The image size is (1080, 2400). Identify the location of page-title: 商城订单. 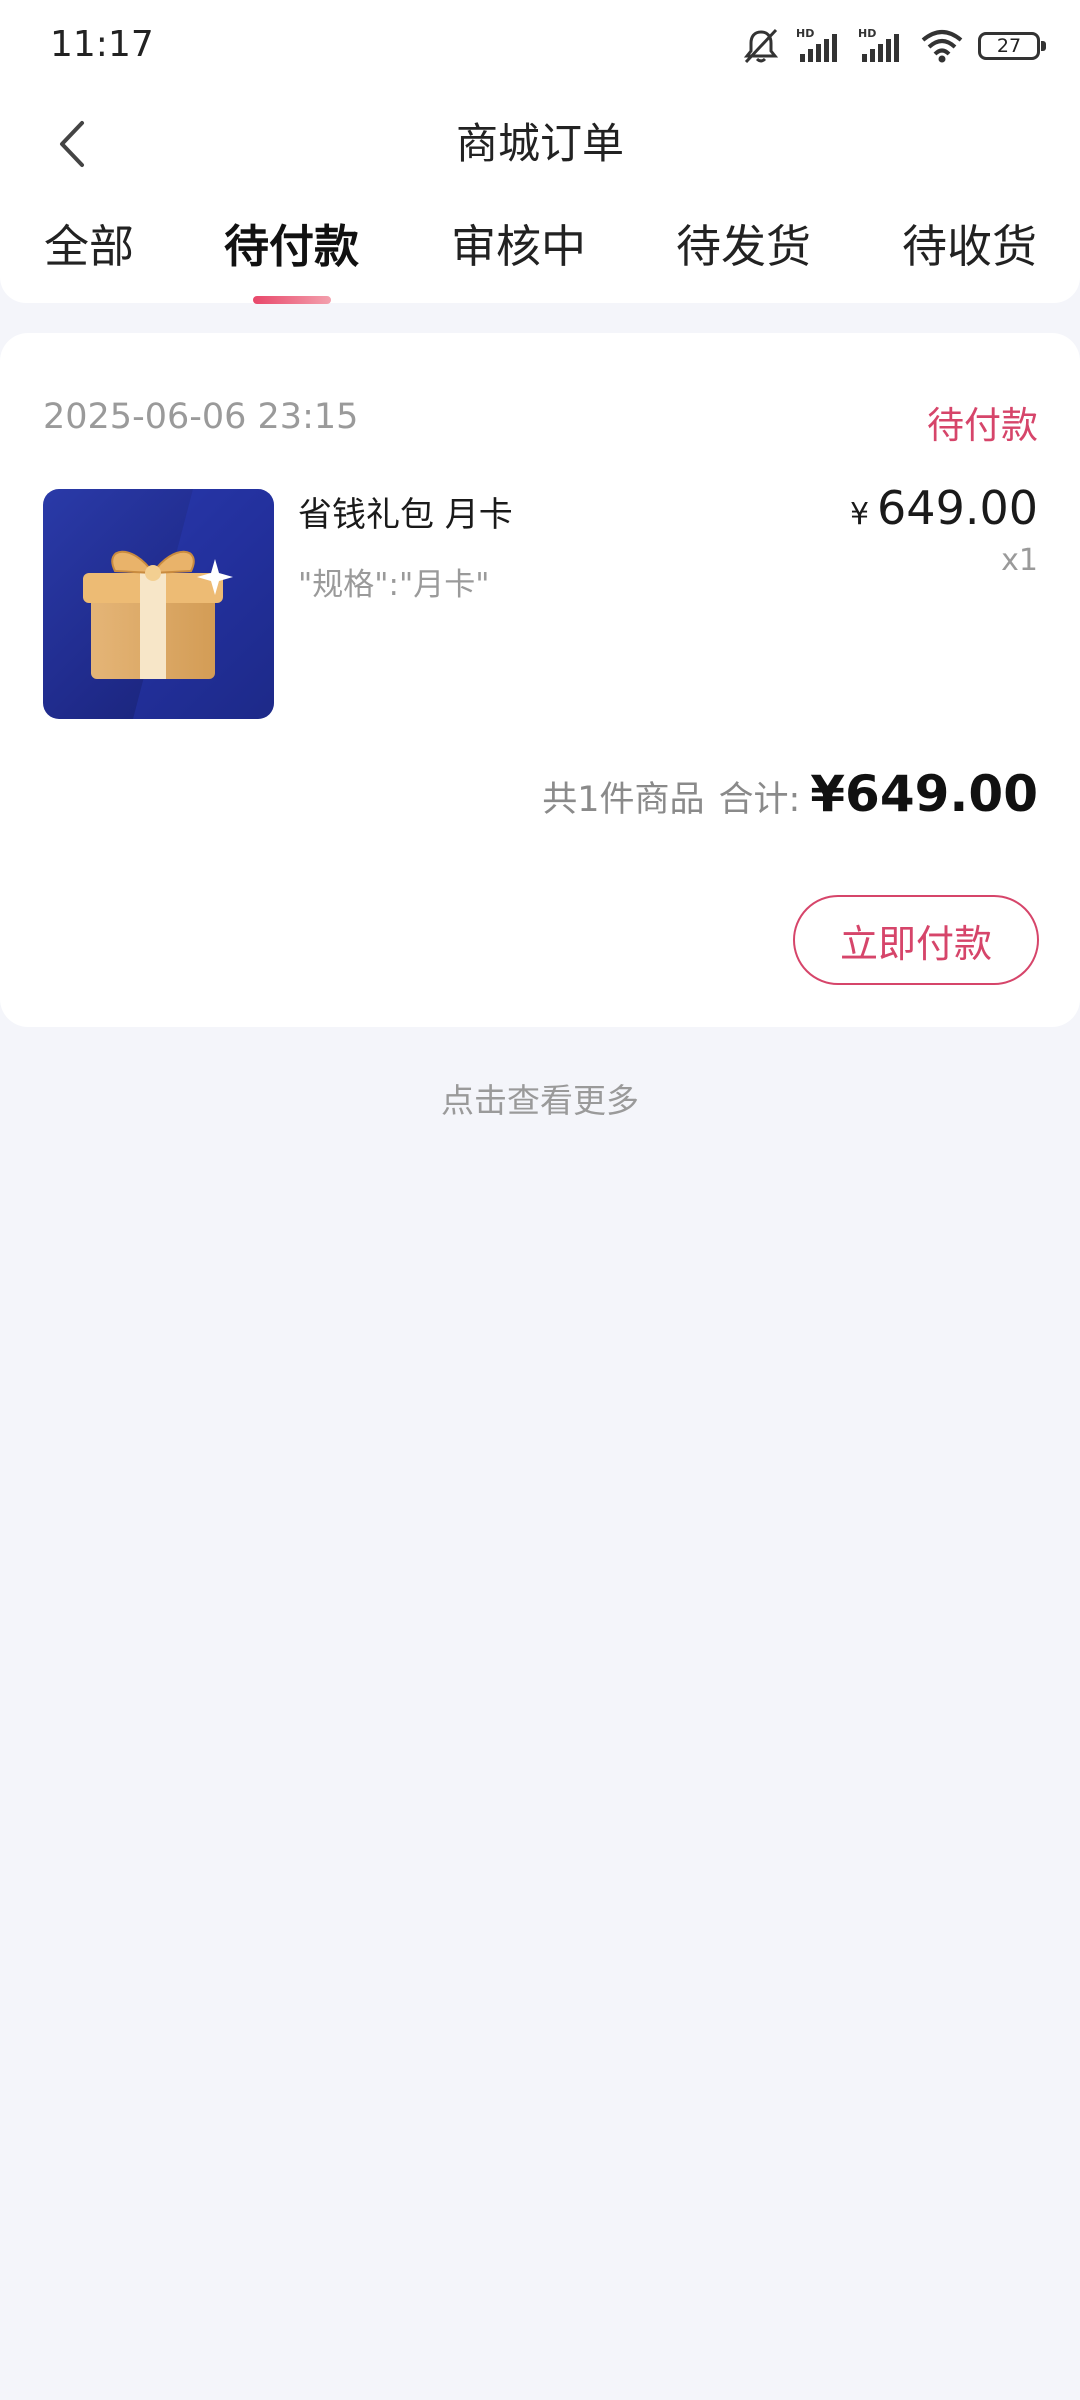
(539, 143).